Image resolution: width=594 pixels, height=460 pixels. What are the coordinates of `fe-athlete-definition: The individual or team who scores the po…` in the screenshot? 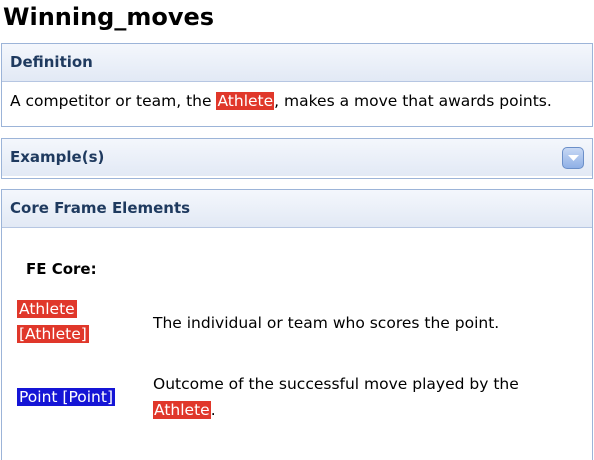 It's located at (326, 323).